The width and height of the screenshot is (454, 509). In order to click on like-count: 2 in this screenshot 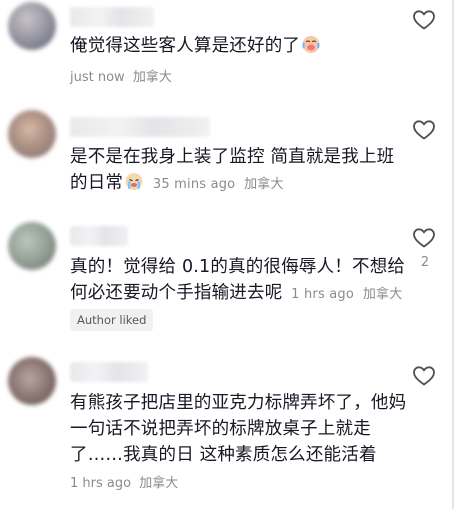, I will do `click(425, 262)`.